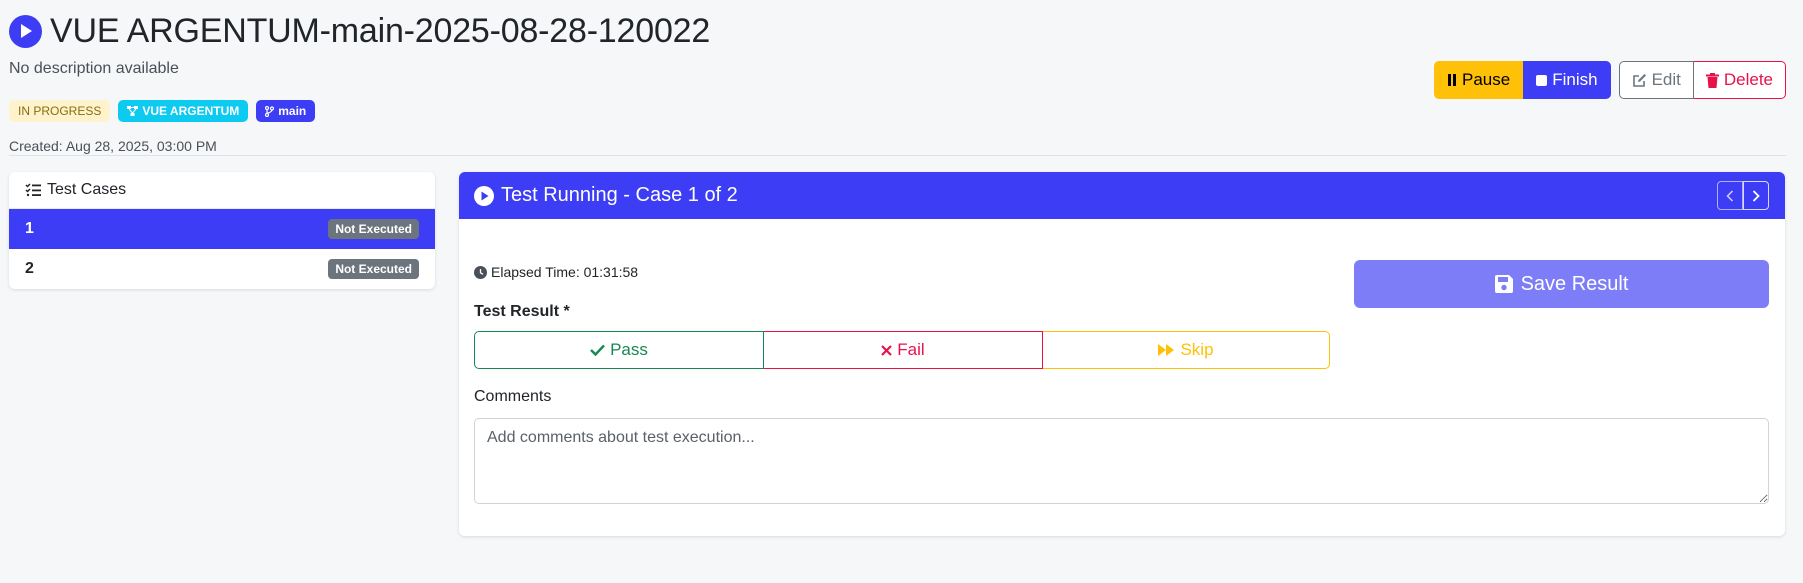 This screenshot has width=1803, height=583. I want to click on badge-row: IN PROGRESS VUE ARGENTUM main, so click(162, 111).